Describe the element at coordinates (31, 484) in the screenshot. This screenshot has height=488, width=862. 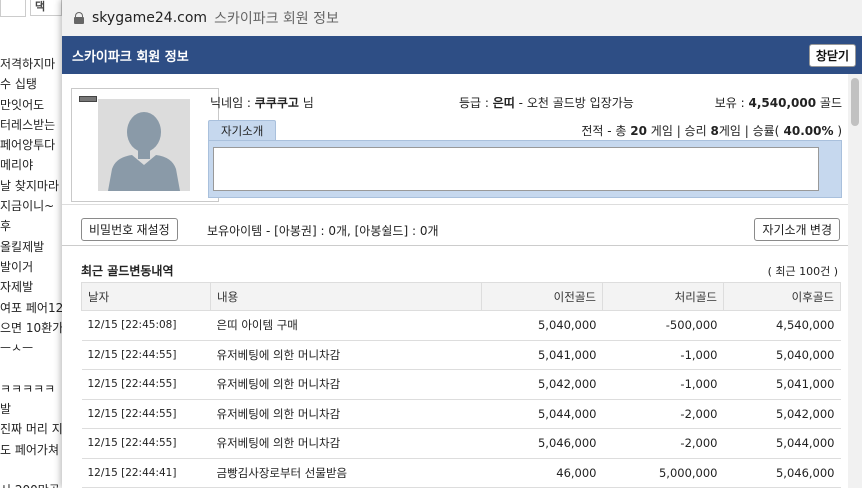
I see `background-post-title: 시 200만골` at that location.